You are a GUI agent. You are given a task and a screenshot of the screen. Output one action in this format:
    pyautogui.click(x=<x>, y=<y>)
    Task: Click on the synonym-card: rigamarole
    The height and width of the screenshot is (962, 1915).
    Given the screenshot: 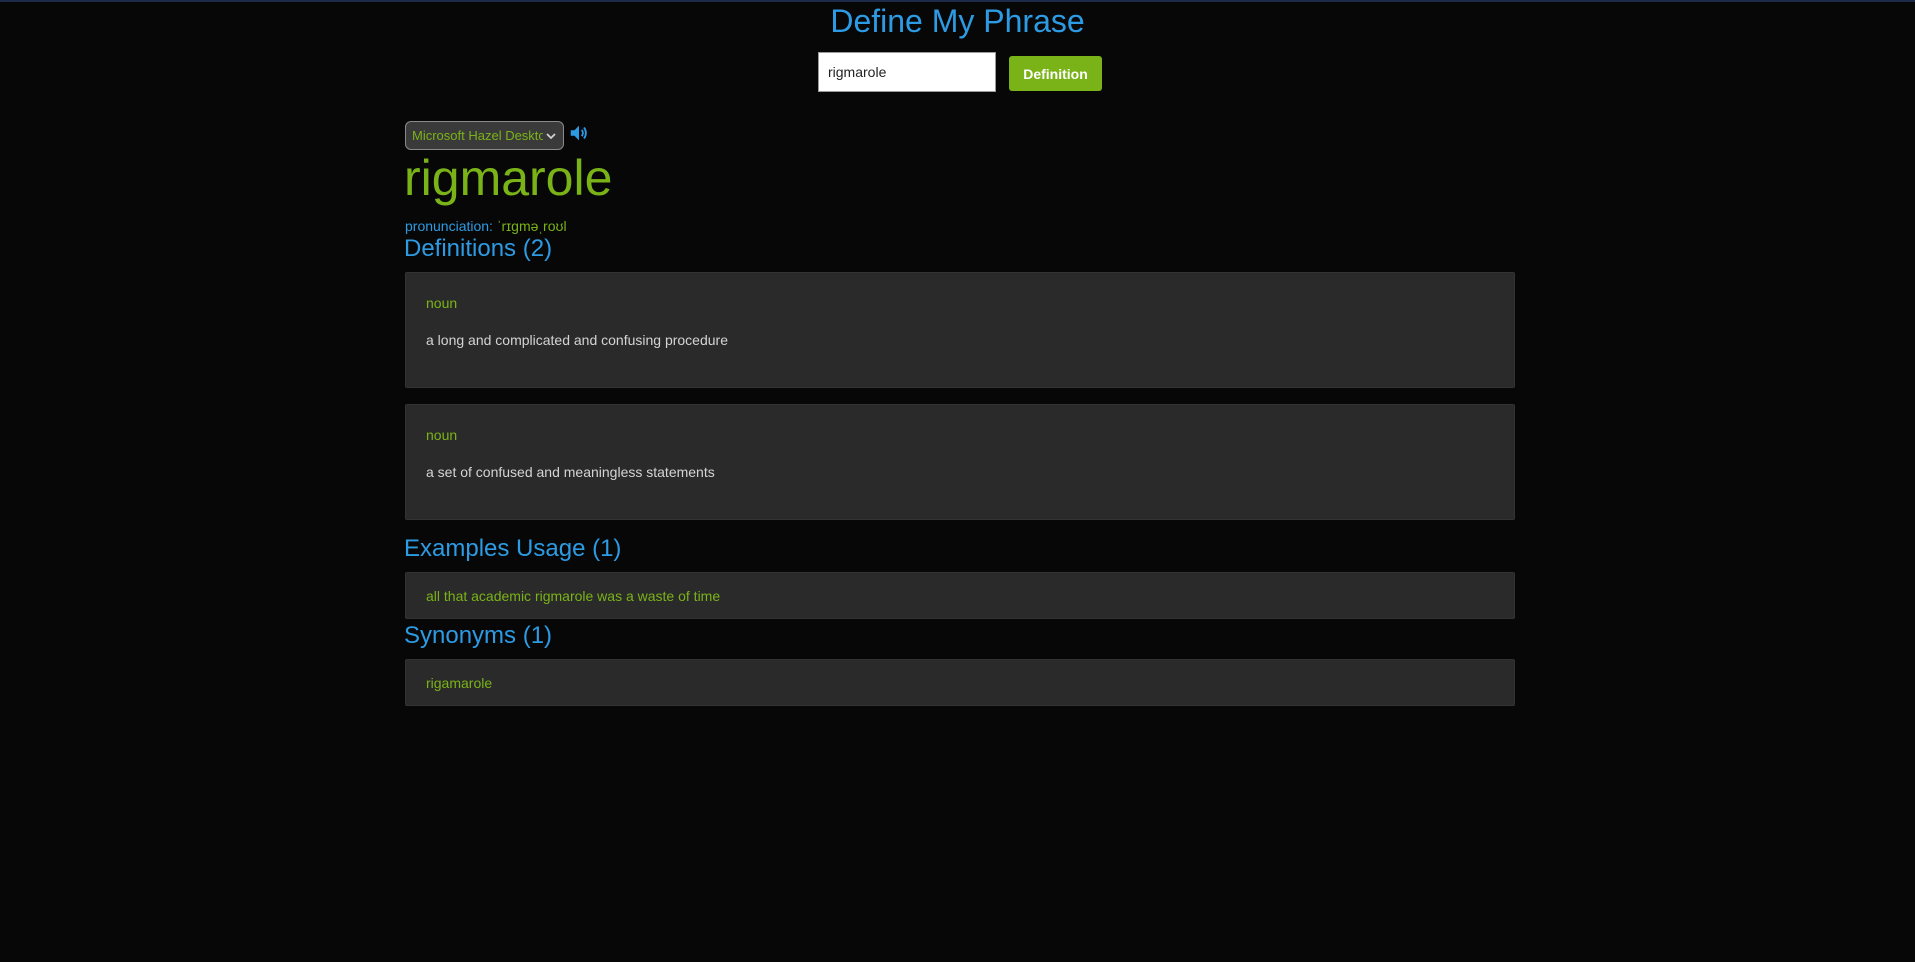 What is the action you would take?
    pyautogui.click(x=960, y=682)
    